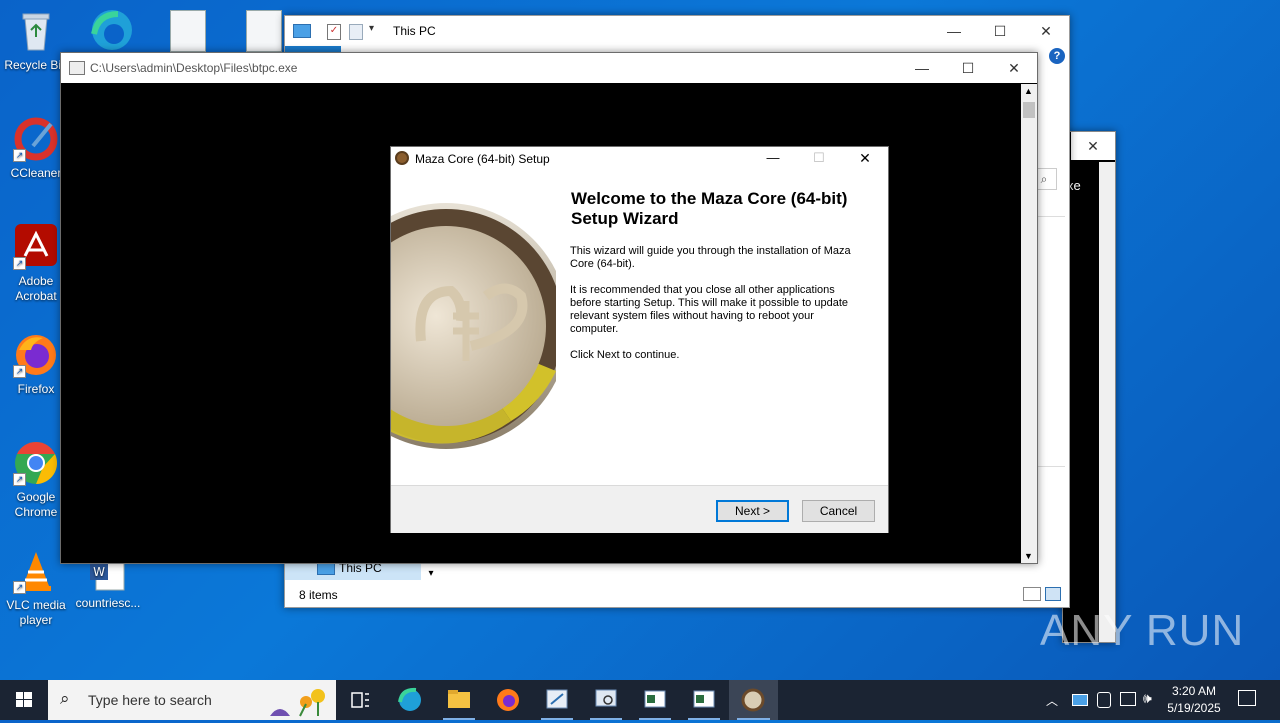  I want to click on task-view-icon, so click(360, 700).